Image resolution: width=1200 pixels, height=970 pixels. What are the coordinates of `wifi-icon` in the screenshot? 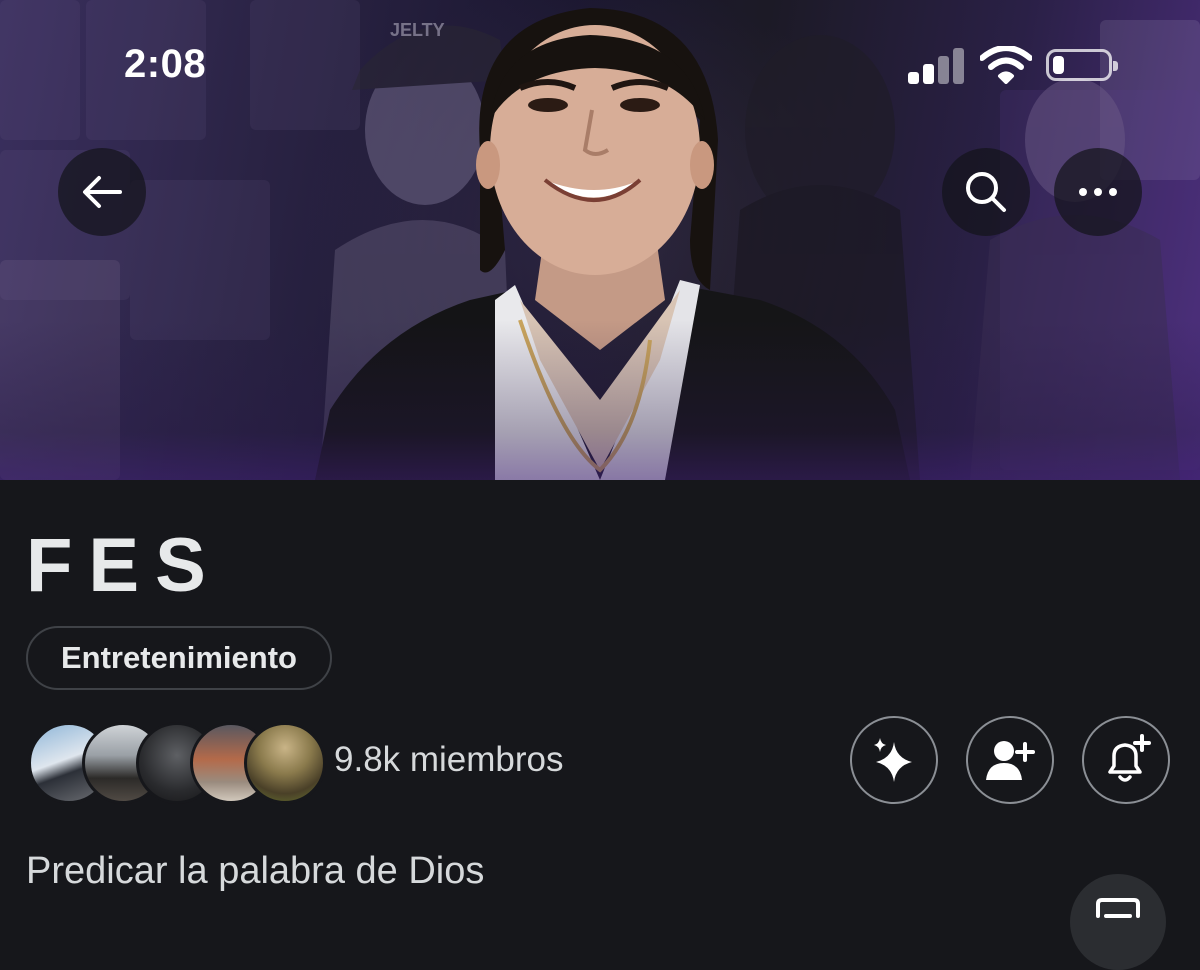 It's located at (1006, 67).